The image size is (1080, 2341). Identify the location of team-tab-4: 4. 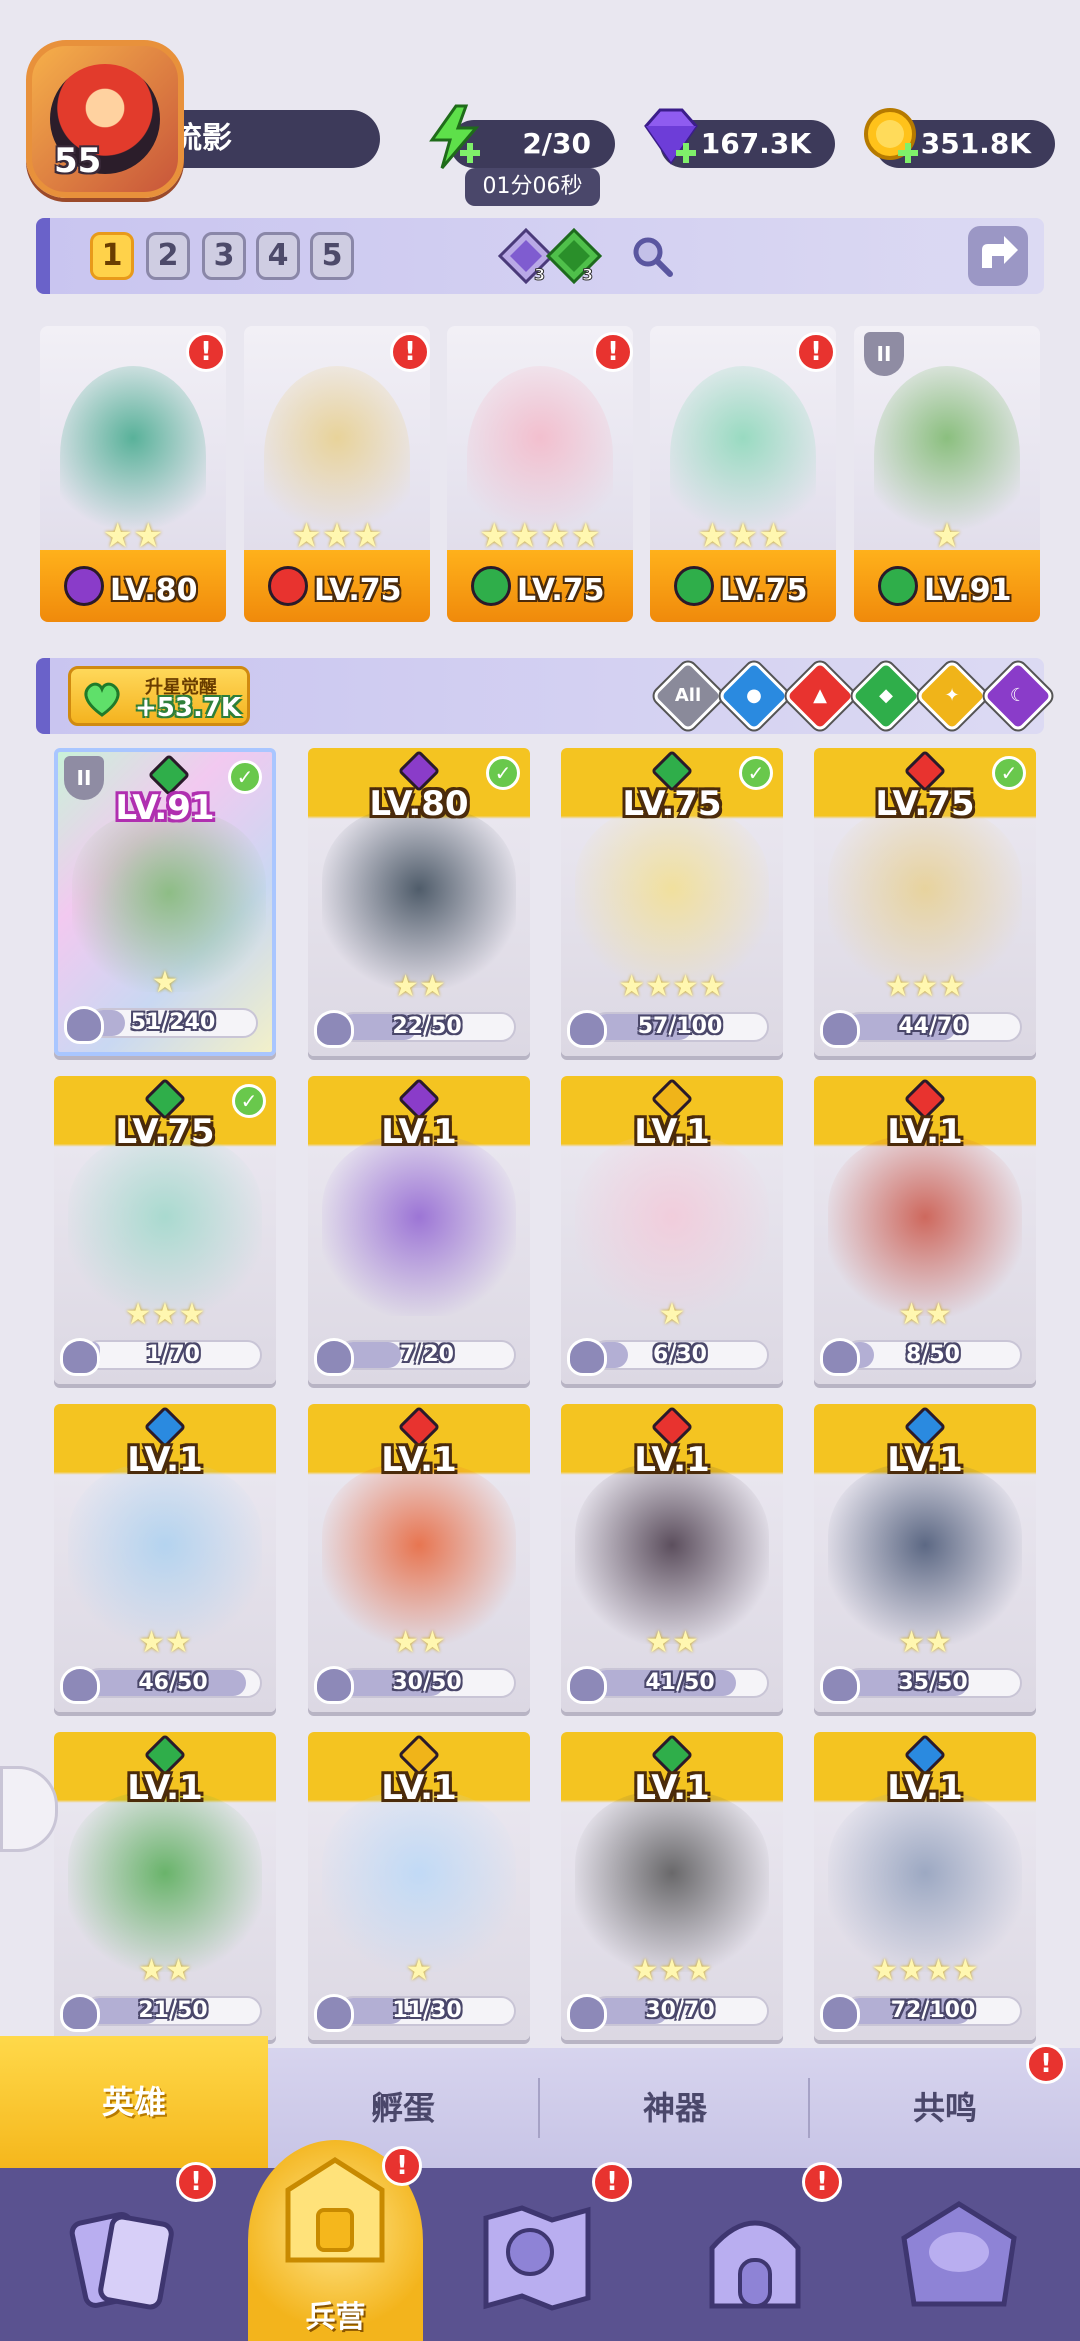
(278, 256).